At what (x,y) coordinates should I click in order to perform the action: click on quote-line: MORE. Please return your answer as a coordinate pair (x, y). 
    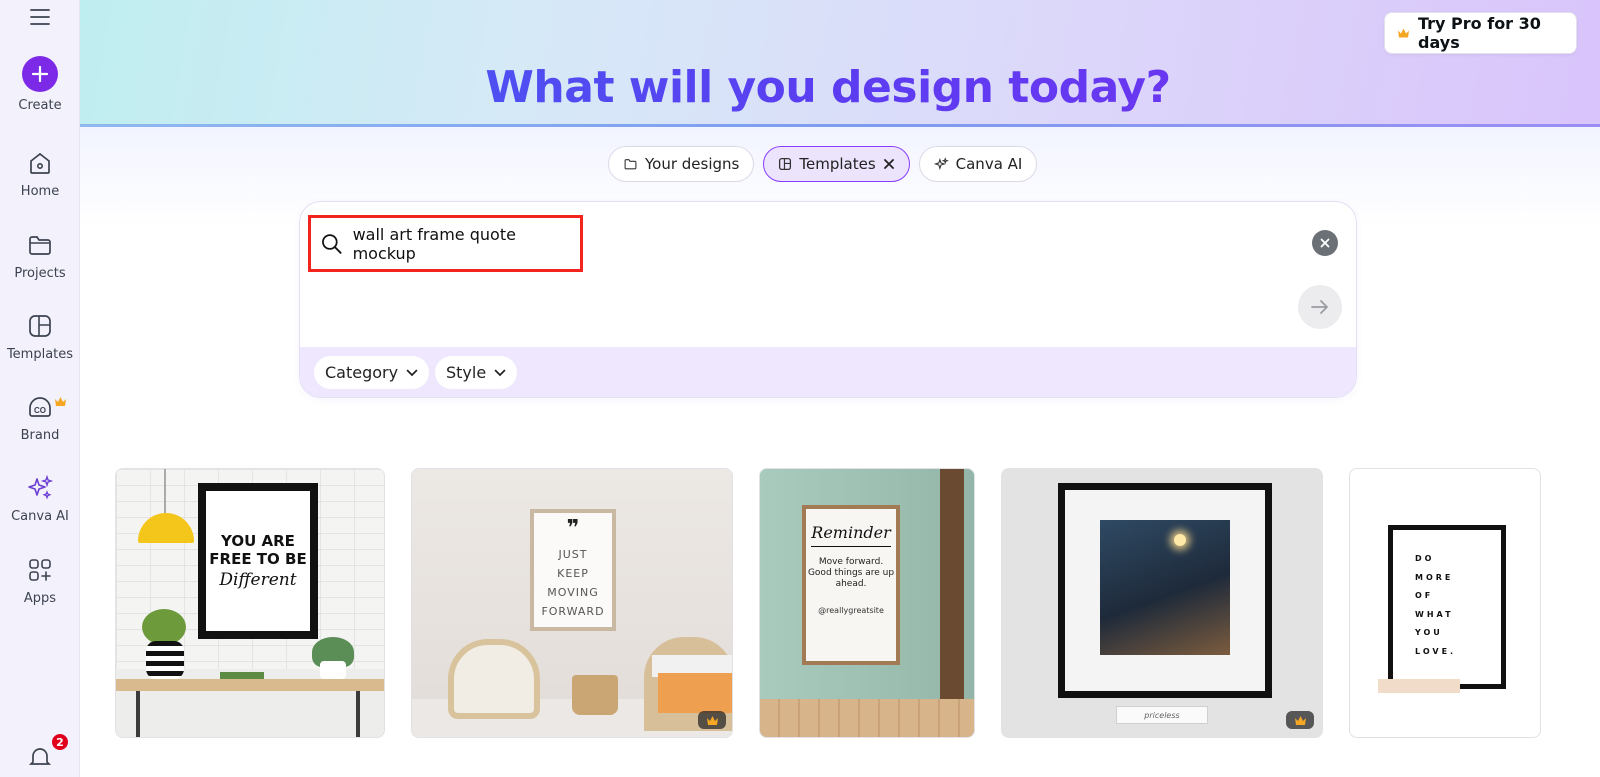
    Looking at the image, I should click on (1434, 577).